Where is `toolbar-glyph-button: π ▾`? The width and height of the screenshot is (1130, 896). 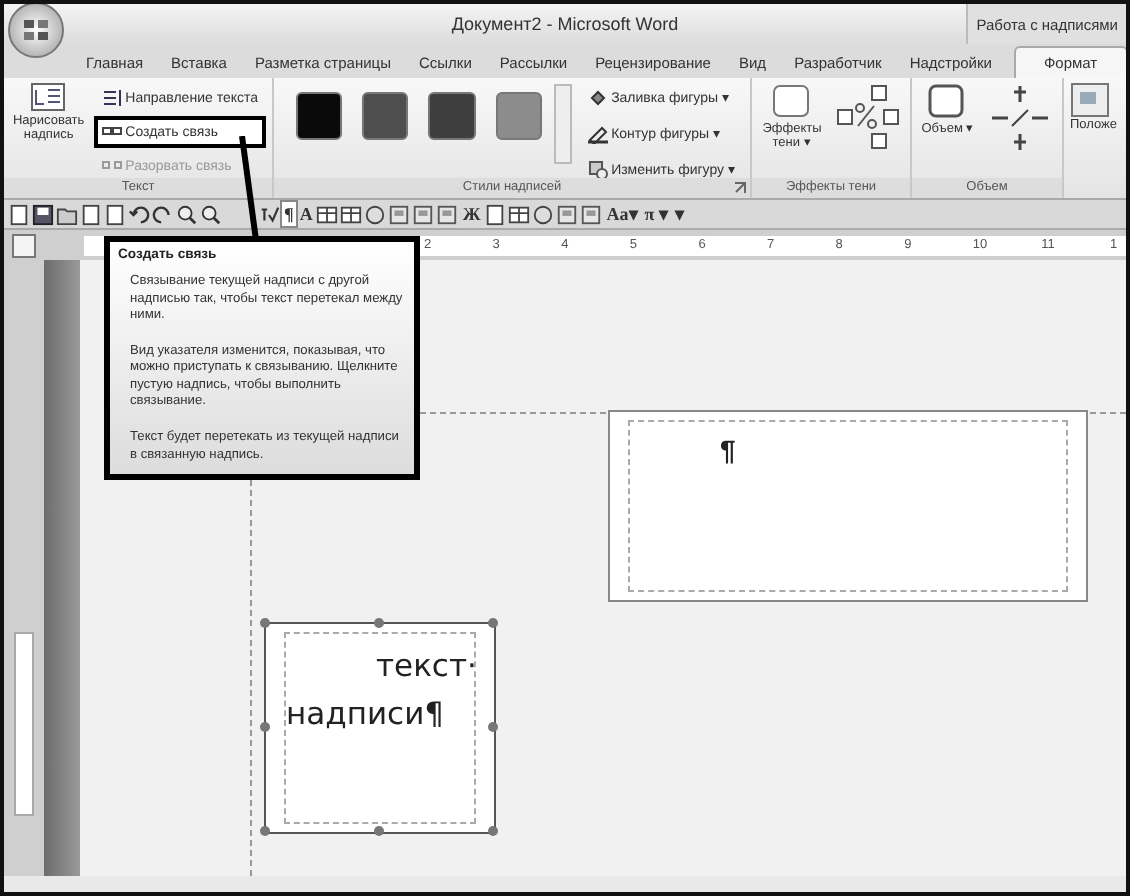
toolbar-glyph-button: π ▾ is located at coordinates (656, 214).